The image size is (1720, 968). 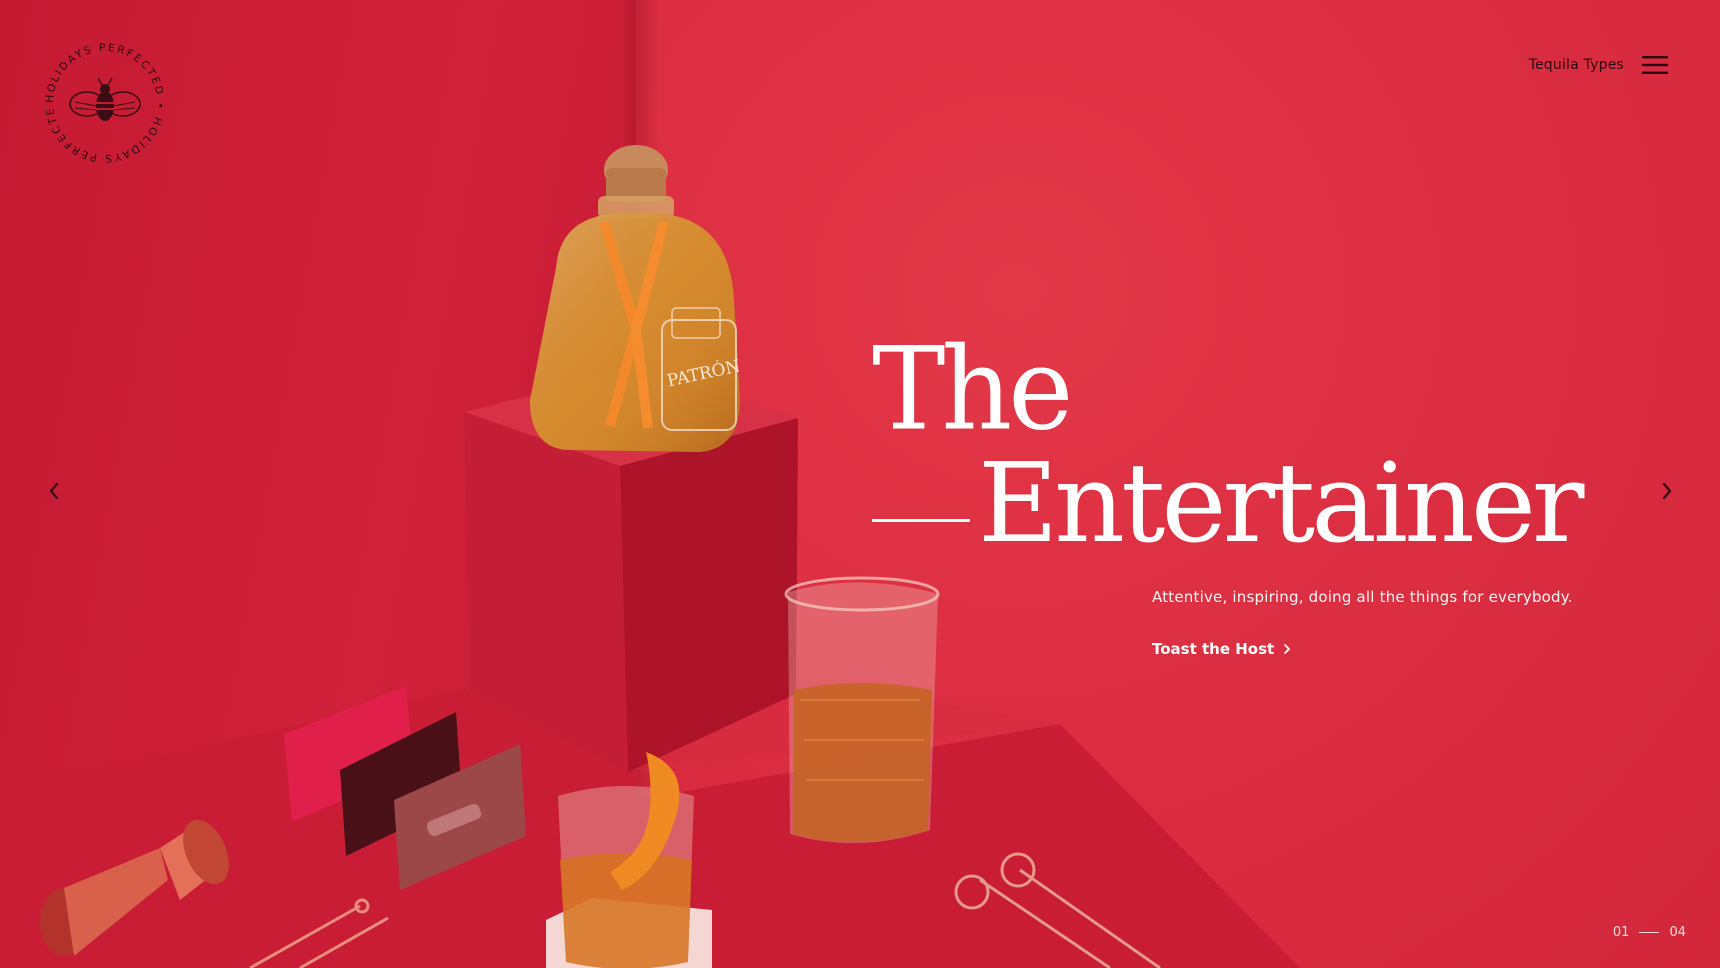 I want to click on hero-title: The Entertainer, so click(x=1228, y=444).